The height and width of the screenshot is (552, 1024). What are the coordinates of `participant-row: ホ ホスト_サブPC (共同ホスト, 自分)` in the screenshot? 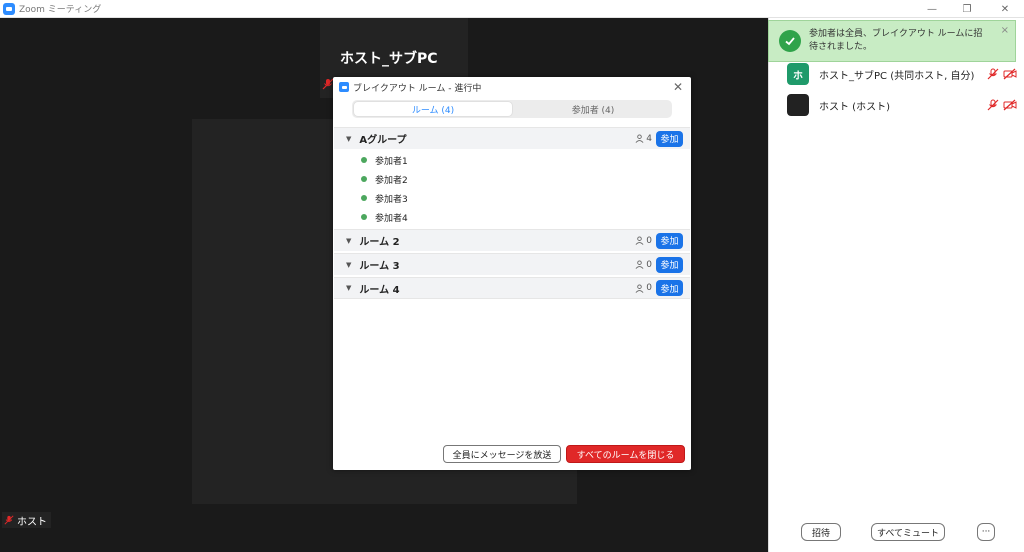 It's located at (902, 74).